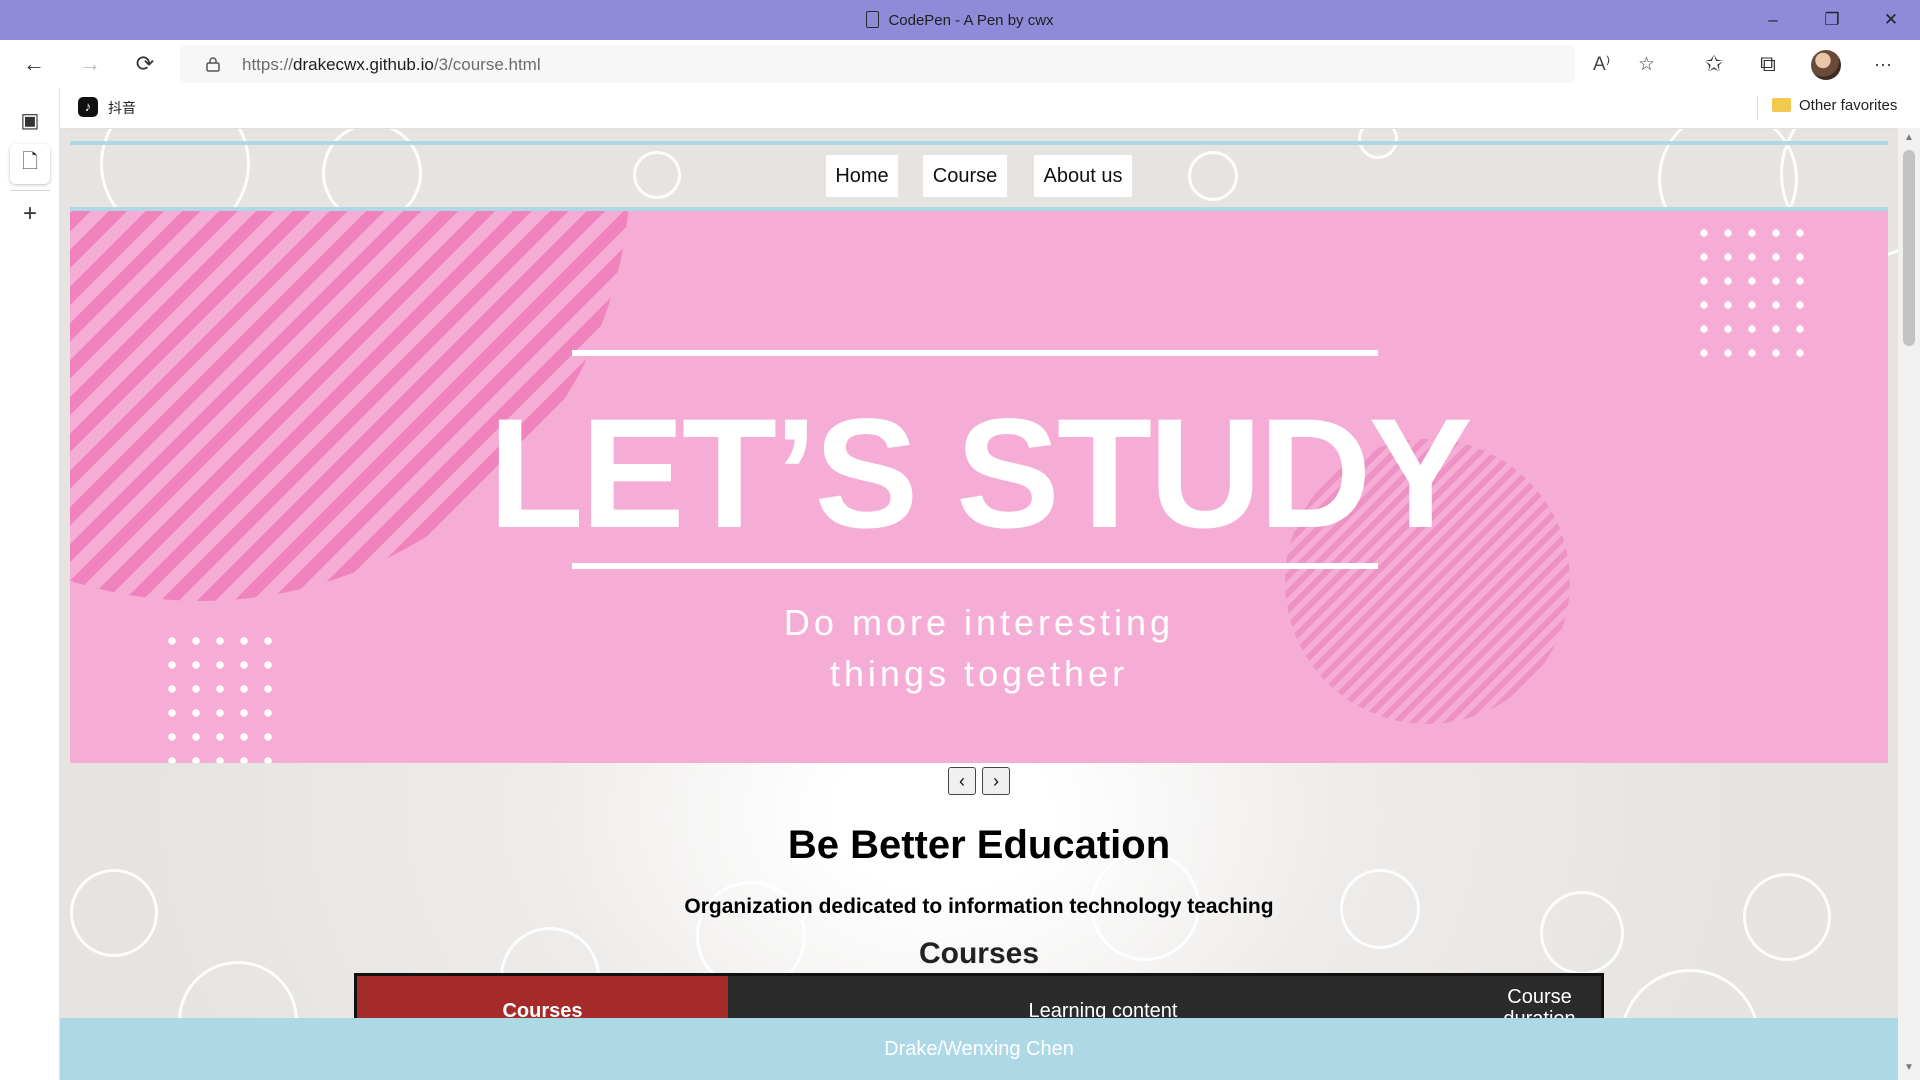  What do you see at coordinates (873, 19) in the screenshot?
I see `document-icon` at bounding box center [873, 19].